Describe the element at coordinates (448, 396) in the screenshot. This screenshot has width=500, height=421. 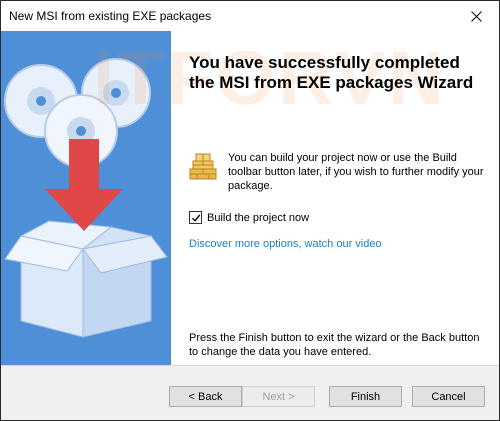
I see `cancel-button: Cancel` at that location.